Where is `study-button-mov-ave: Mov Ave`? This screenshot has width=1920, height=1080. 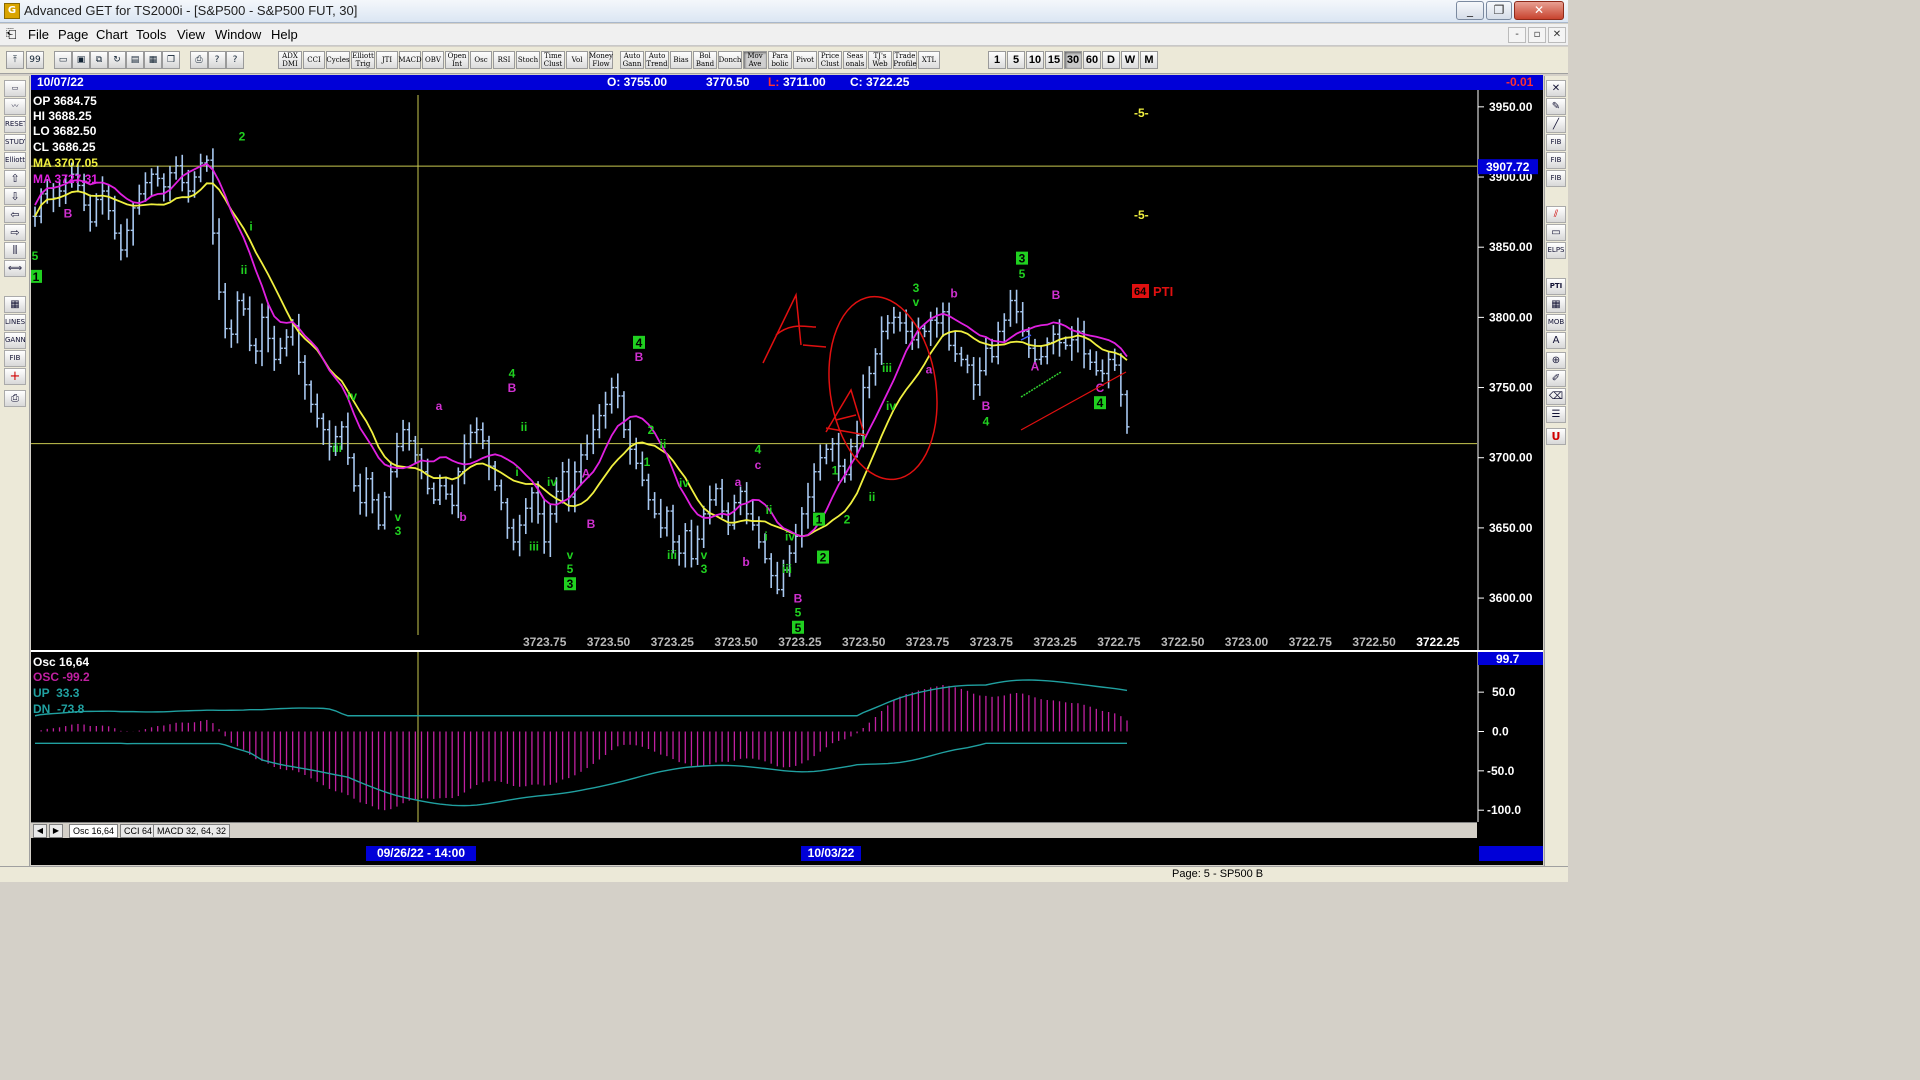
study-button-mov-ave: Mov Ave is located at coordinates (755, 60).